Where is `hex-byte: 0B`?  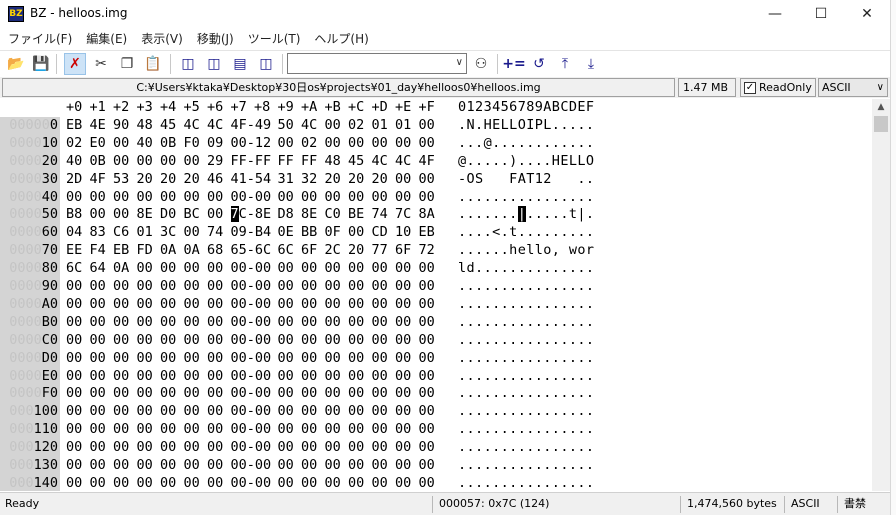 hex-byte: 0B is located at coordinates (172, 143).